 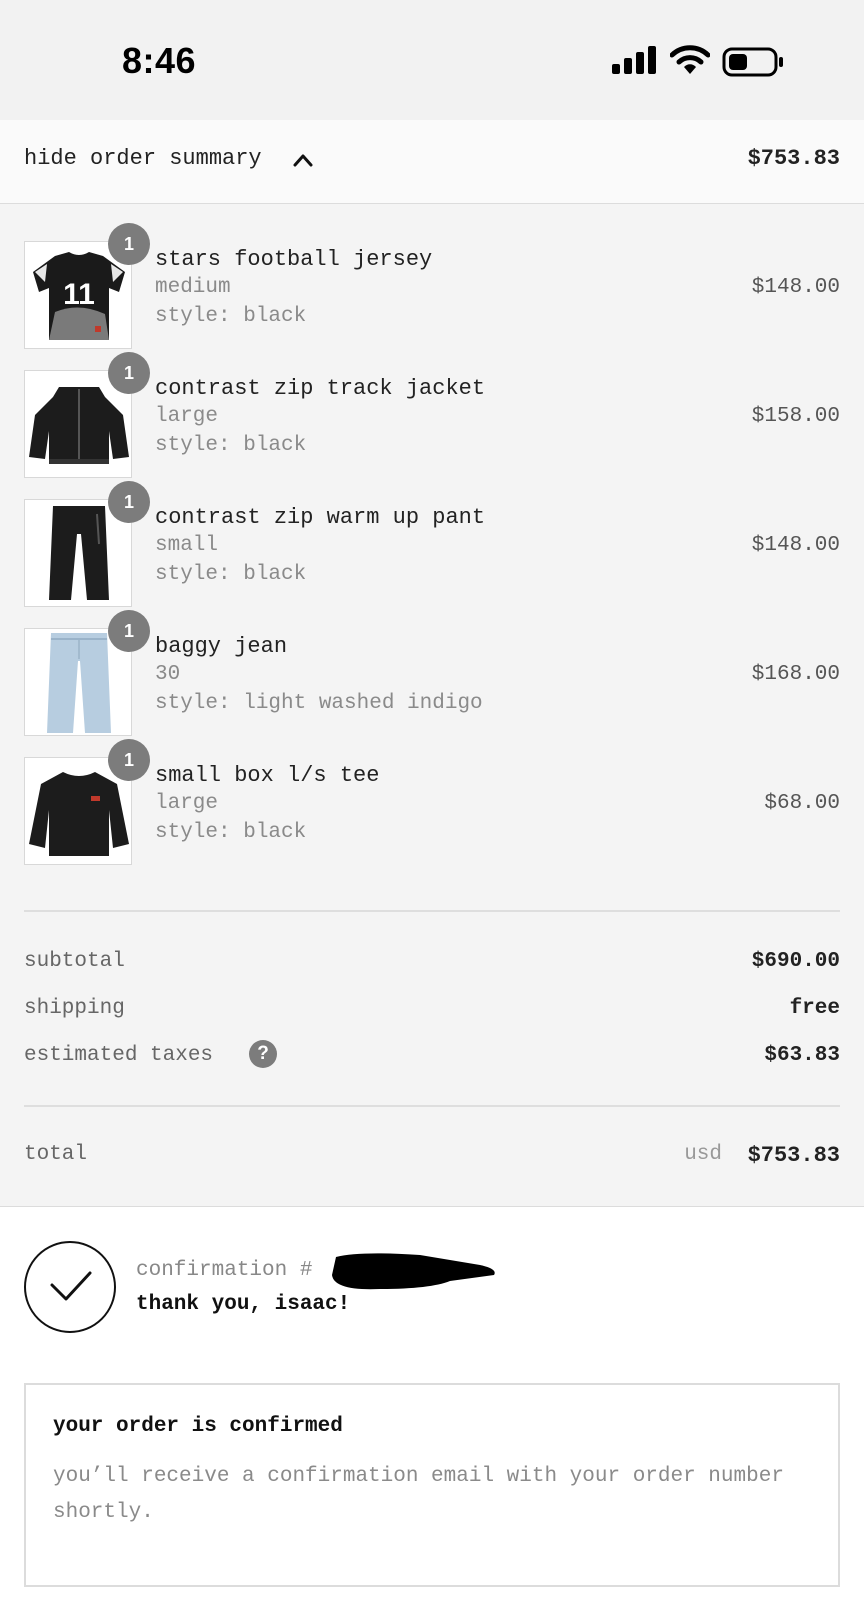 What do you see at coordinates (795, 961) in the screenshot?
I see `subtotal-value: $690.00` at bounding box center [795, 961].